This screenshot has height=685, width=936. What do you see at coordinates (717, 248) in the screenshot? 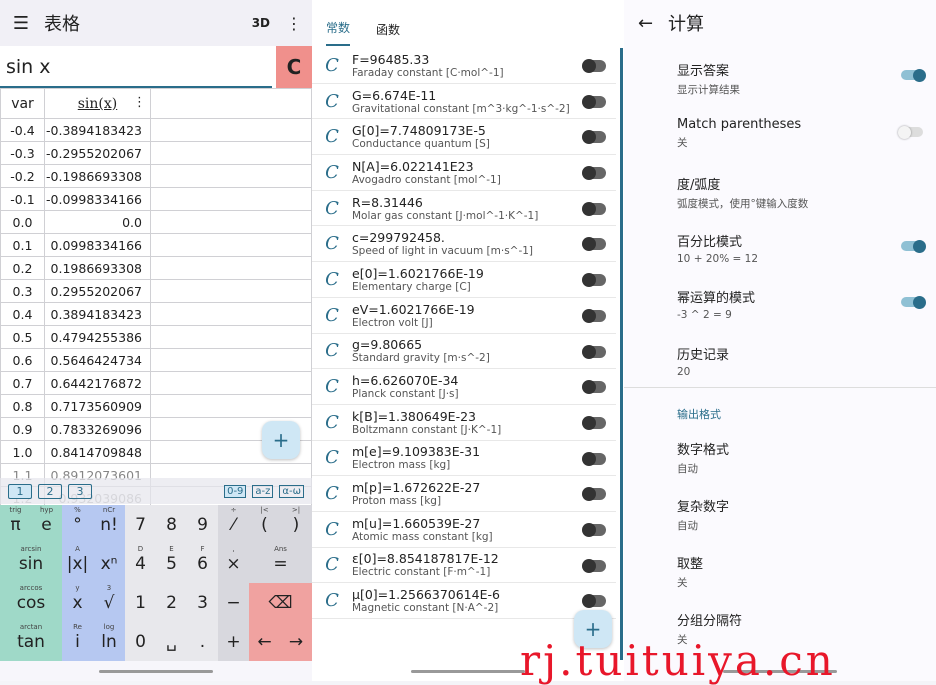
I see `setting-item: 百分比模式 10 + 20% = 12` at bounding box center [717, 248].